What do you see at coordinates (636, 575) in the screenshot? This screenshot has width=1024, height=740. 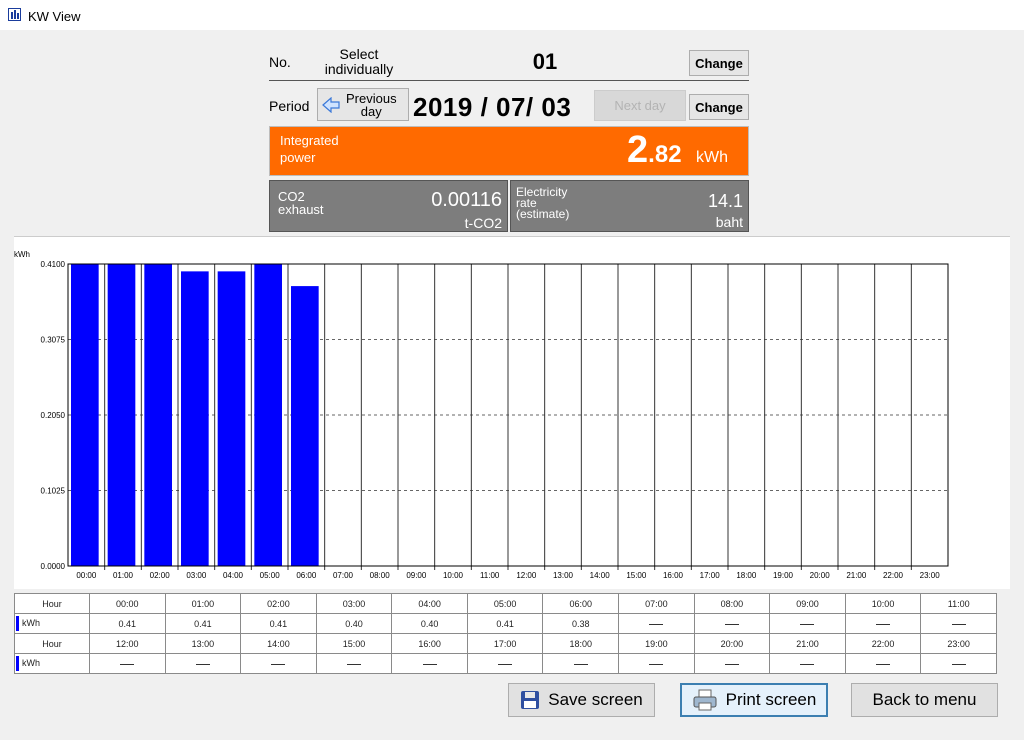 I see `x-tick-label: 15:00` at bounding box center [636, 575].